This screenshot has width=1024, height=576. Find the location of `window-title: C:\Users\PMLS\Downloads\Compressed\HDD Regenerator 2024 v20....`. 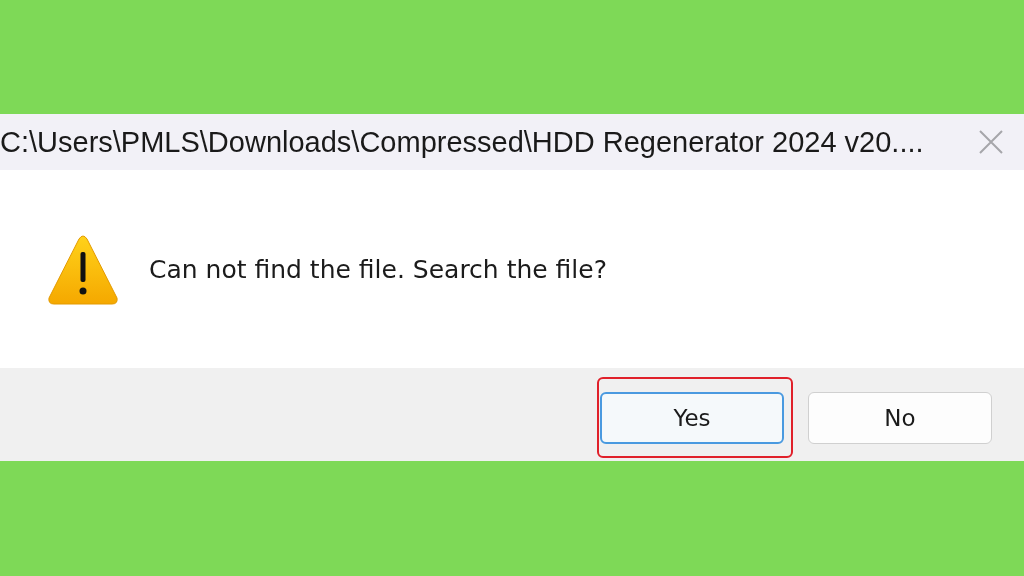

window-title: C:\Users\PMLS\Downloads\Compressed\HDD Regenerator 2024 v20.... is located at coordinates (462, 142).